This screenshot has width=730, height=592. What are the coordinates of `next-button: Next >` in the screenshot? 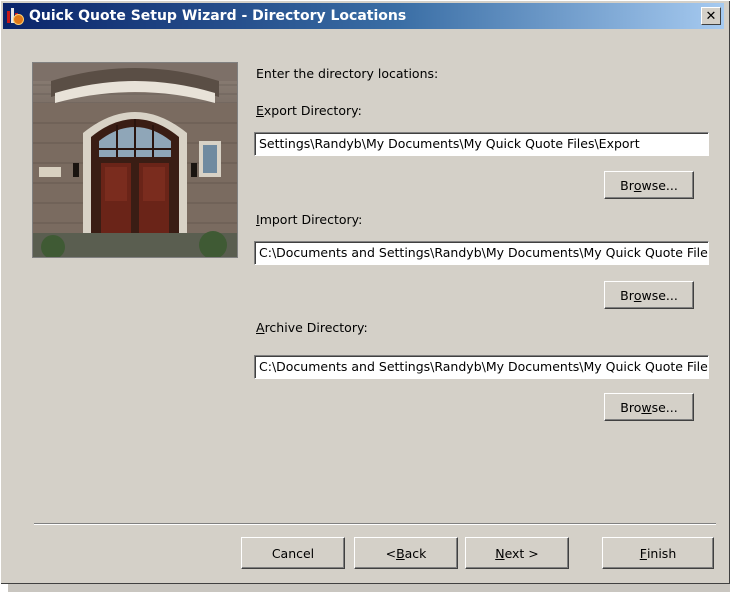 It's located at (517, 553).